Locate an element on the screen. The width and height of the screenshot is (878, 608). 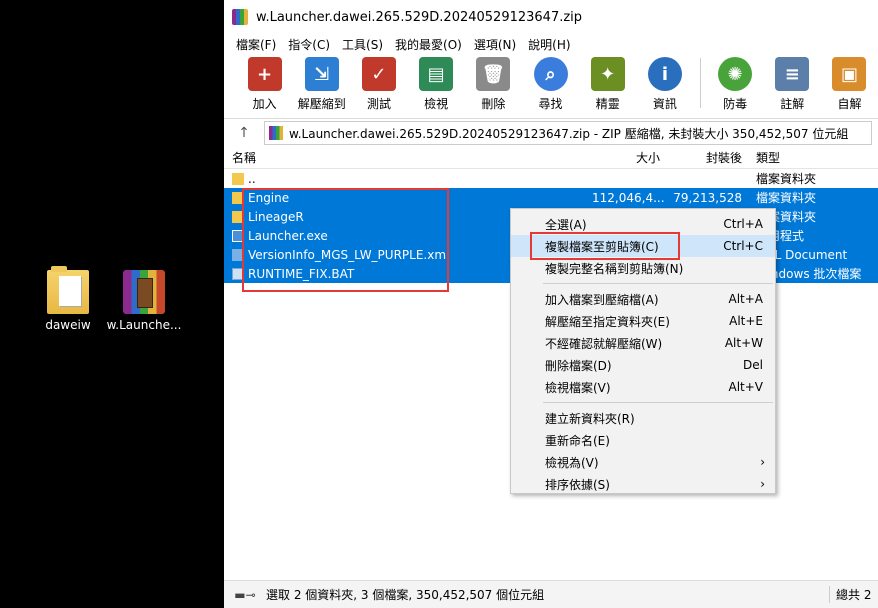
add-button: + 加入 is located at coordinates (264, 84).